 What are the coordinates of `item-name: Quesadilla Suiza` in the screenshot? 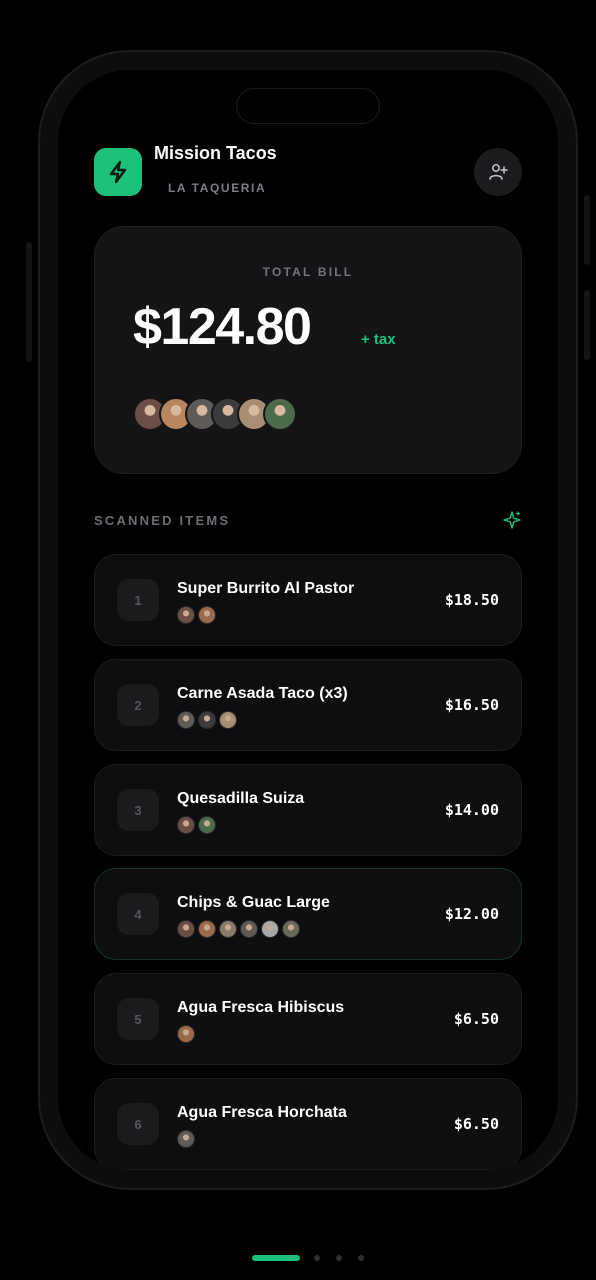 It's located at (241, 798).